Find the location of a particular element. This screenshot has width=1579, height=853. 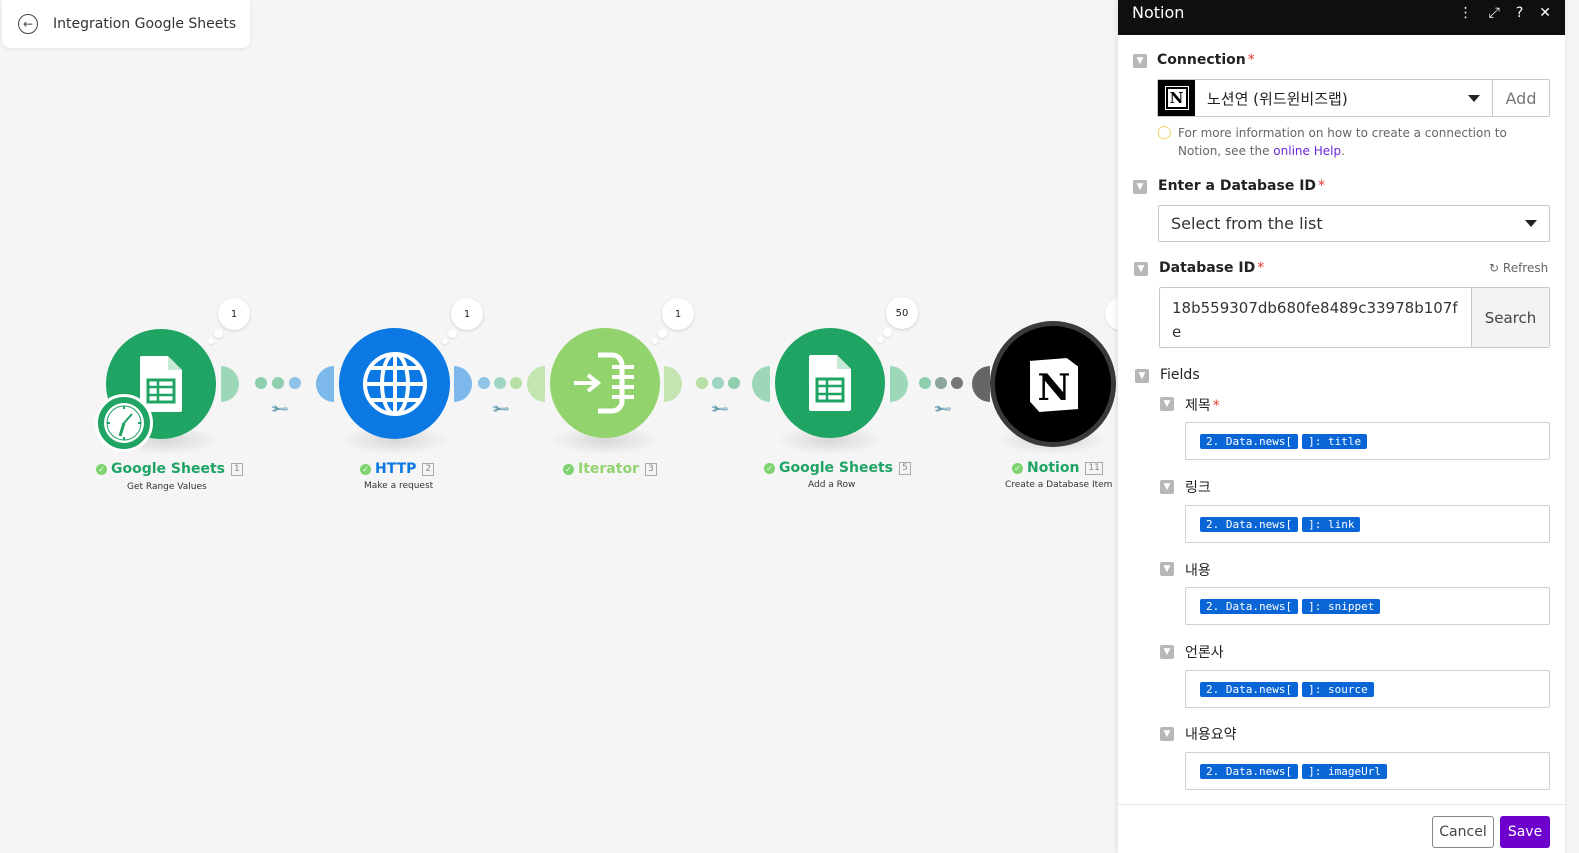

collapse-toggle-fields: ▼ is located at coordinates (1142, 376).